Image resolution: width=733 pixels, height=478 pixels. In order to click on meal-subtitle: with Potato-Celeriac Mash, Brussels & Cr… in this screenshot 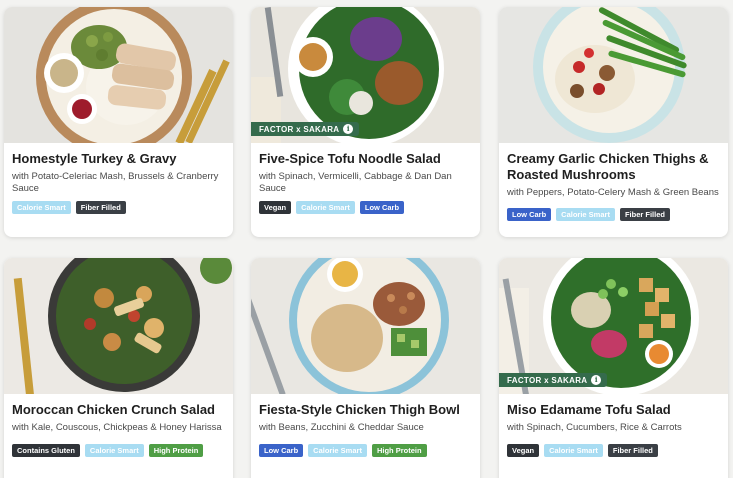, I will do `click(115, 182)`.